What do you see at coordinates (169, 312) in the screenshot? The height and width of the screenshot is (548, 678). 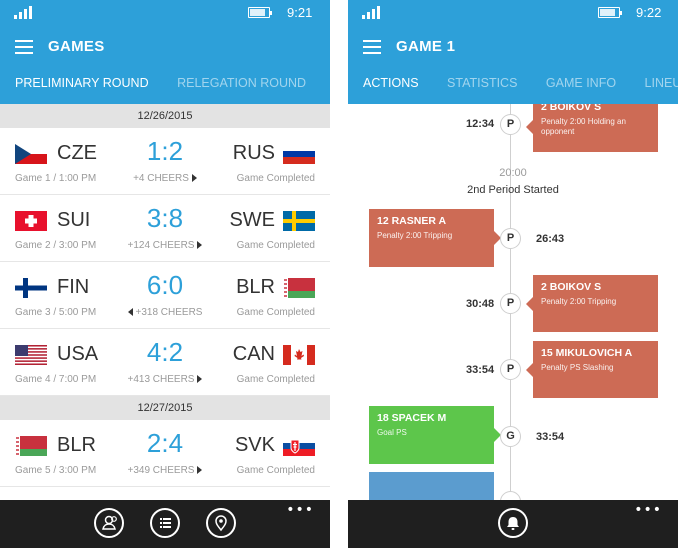 I see `cheers-count: +318 CHEERS` at bounding box center [169, 312].